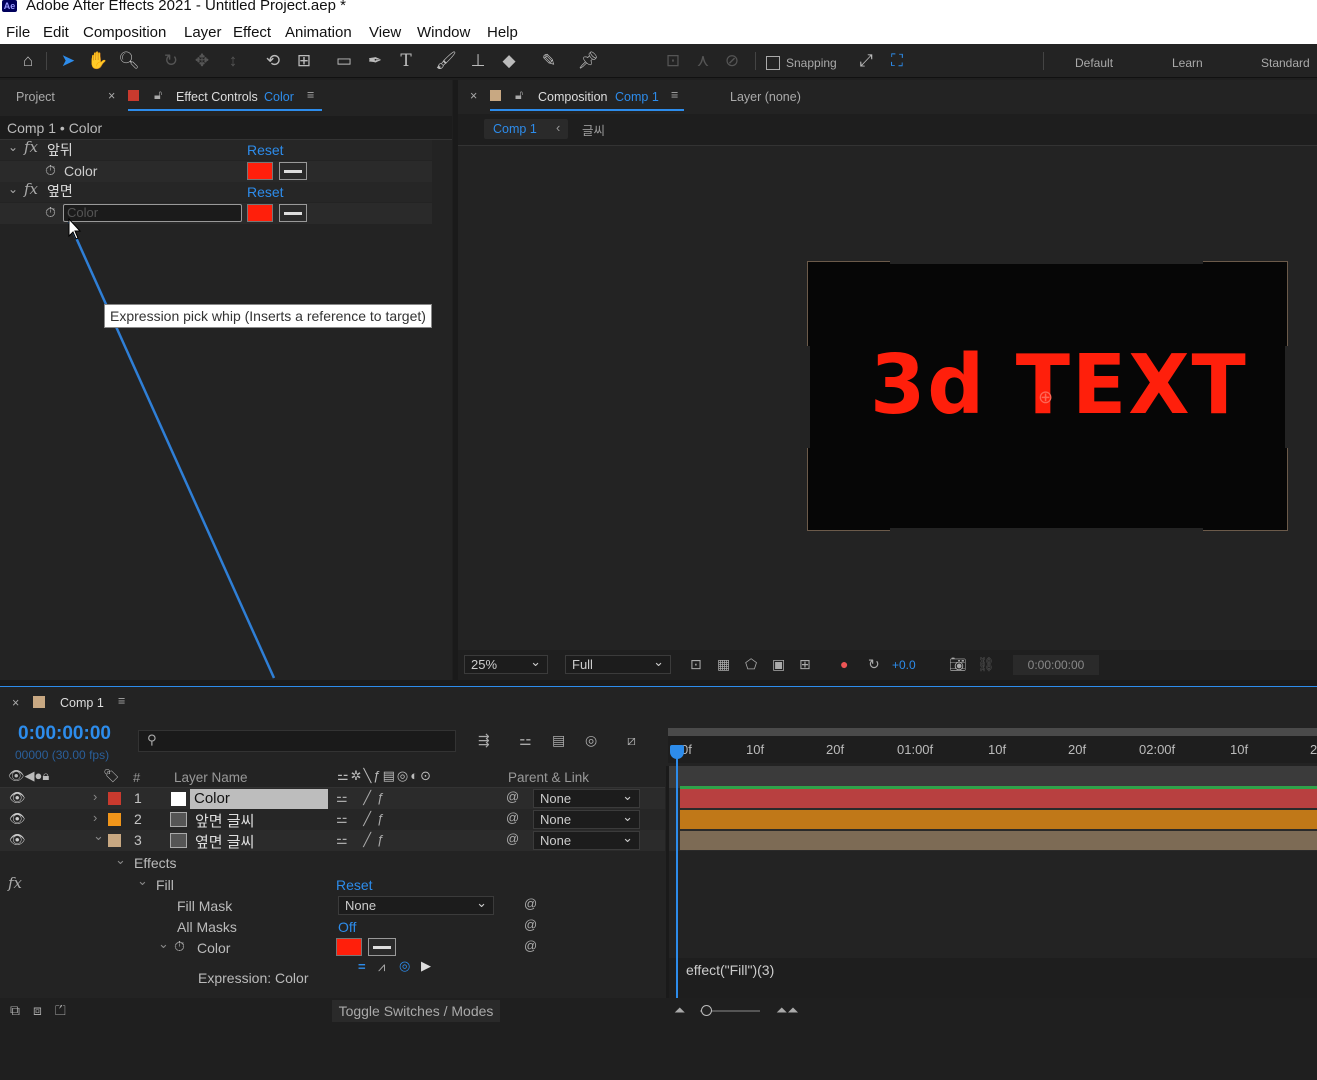 This screenshot has height=1080, width=1317. I want to click on menu-window: Window, so click(443, 32).